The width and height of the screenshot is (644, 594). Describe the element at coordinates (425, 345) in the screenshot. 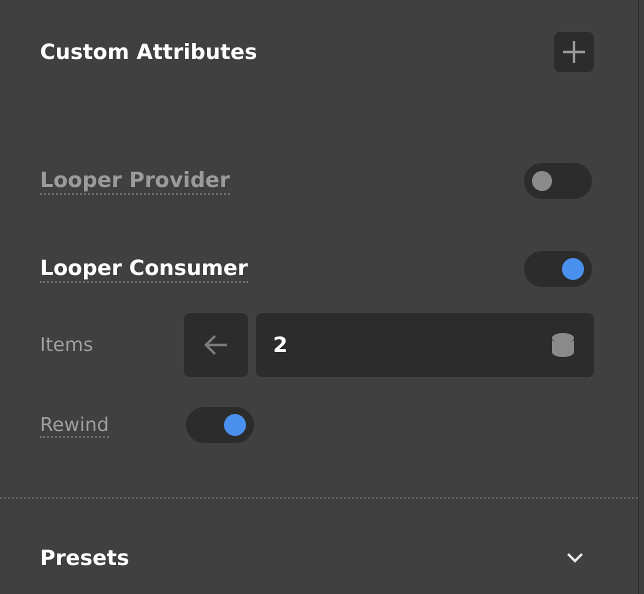

I see `number-field: 2` at that location.